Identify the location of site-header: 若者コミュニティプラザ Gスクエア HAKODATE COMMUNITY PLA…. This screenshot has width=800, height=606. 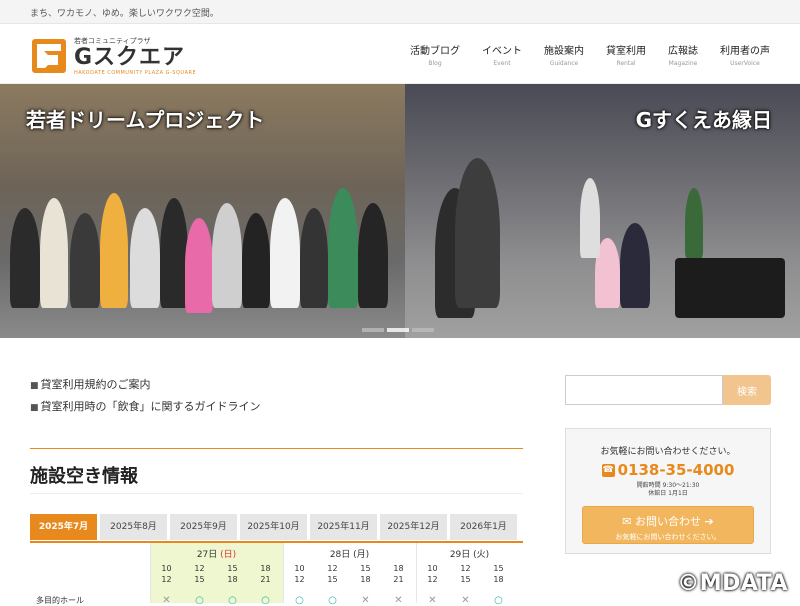
(400, 54).